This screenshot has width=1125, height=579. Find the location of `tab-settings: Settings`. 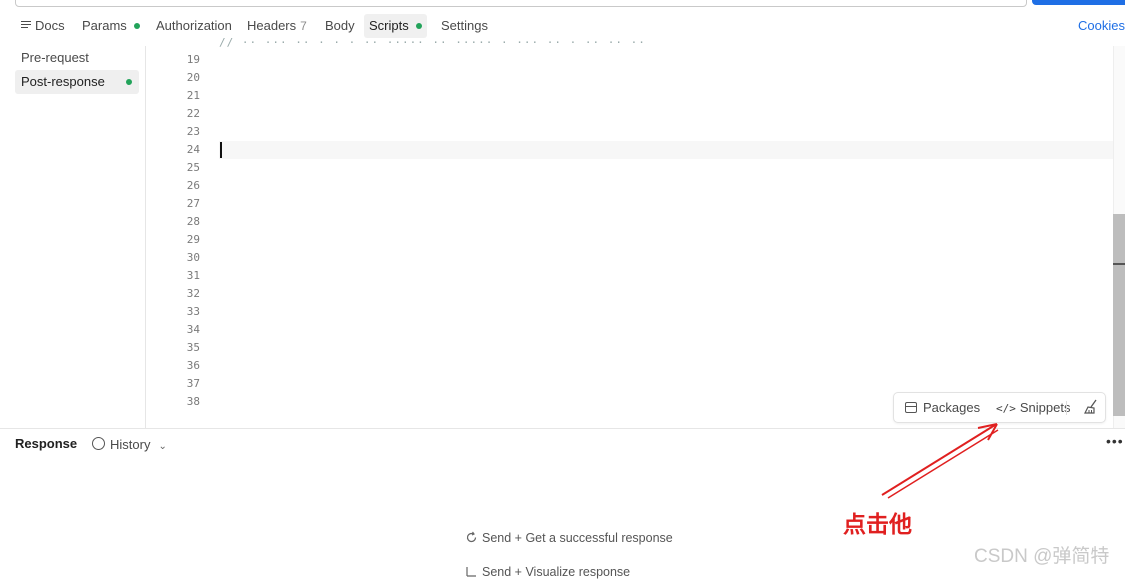

tab-settings: Settings is located at coordinates (464, 26).